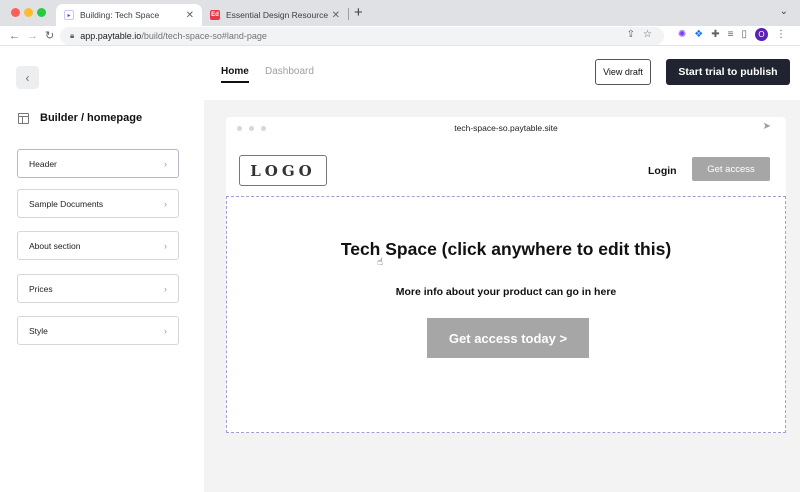 This screenshot has width=800, height=492. What do you see at coordinates (623, 72) in the screenshot?
I see `view-draft-button: View draft` at bounding box center [623, 72].